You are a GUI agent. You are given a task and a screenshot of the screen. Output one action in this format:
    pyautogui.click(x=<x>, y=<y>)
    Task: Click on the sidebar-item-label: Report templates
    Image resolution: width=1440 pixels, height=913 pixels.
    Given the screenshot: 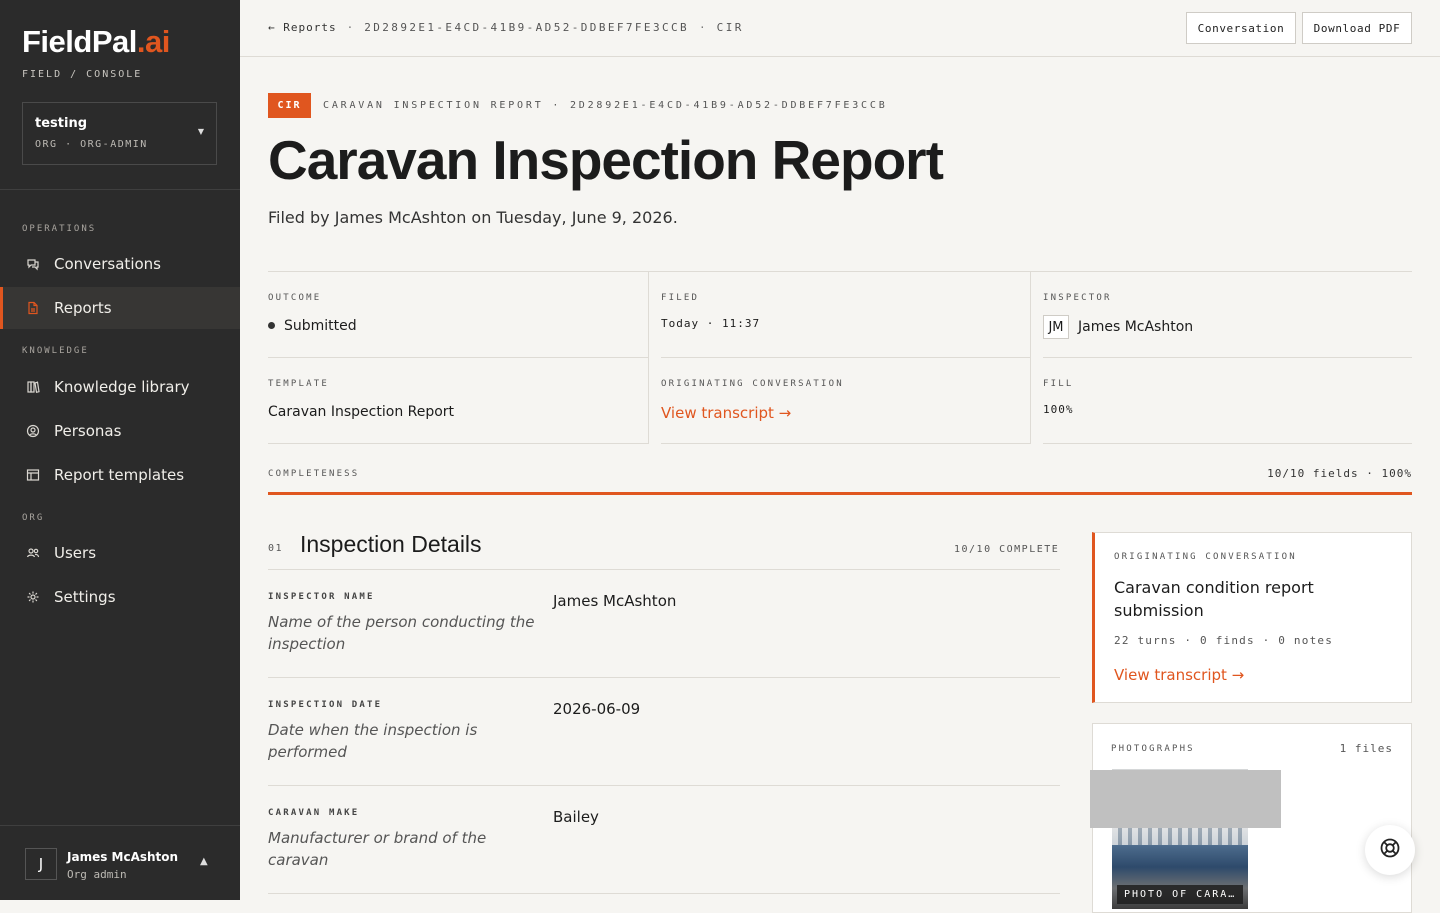 What is the action you would take?
    pyautogui.click(x=119, y=475)
    